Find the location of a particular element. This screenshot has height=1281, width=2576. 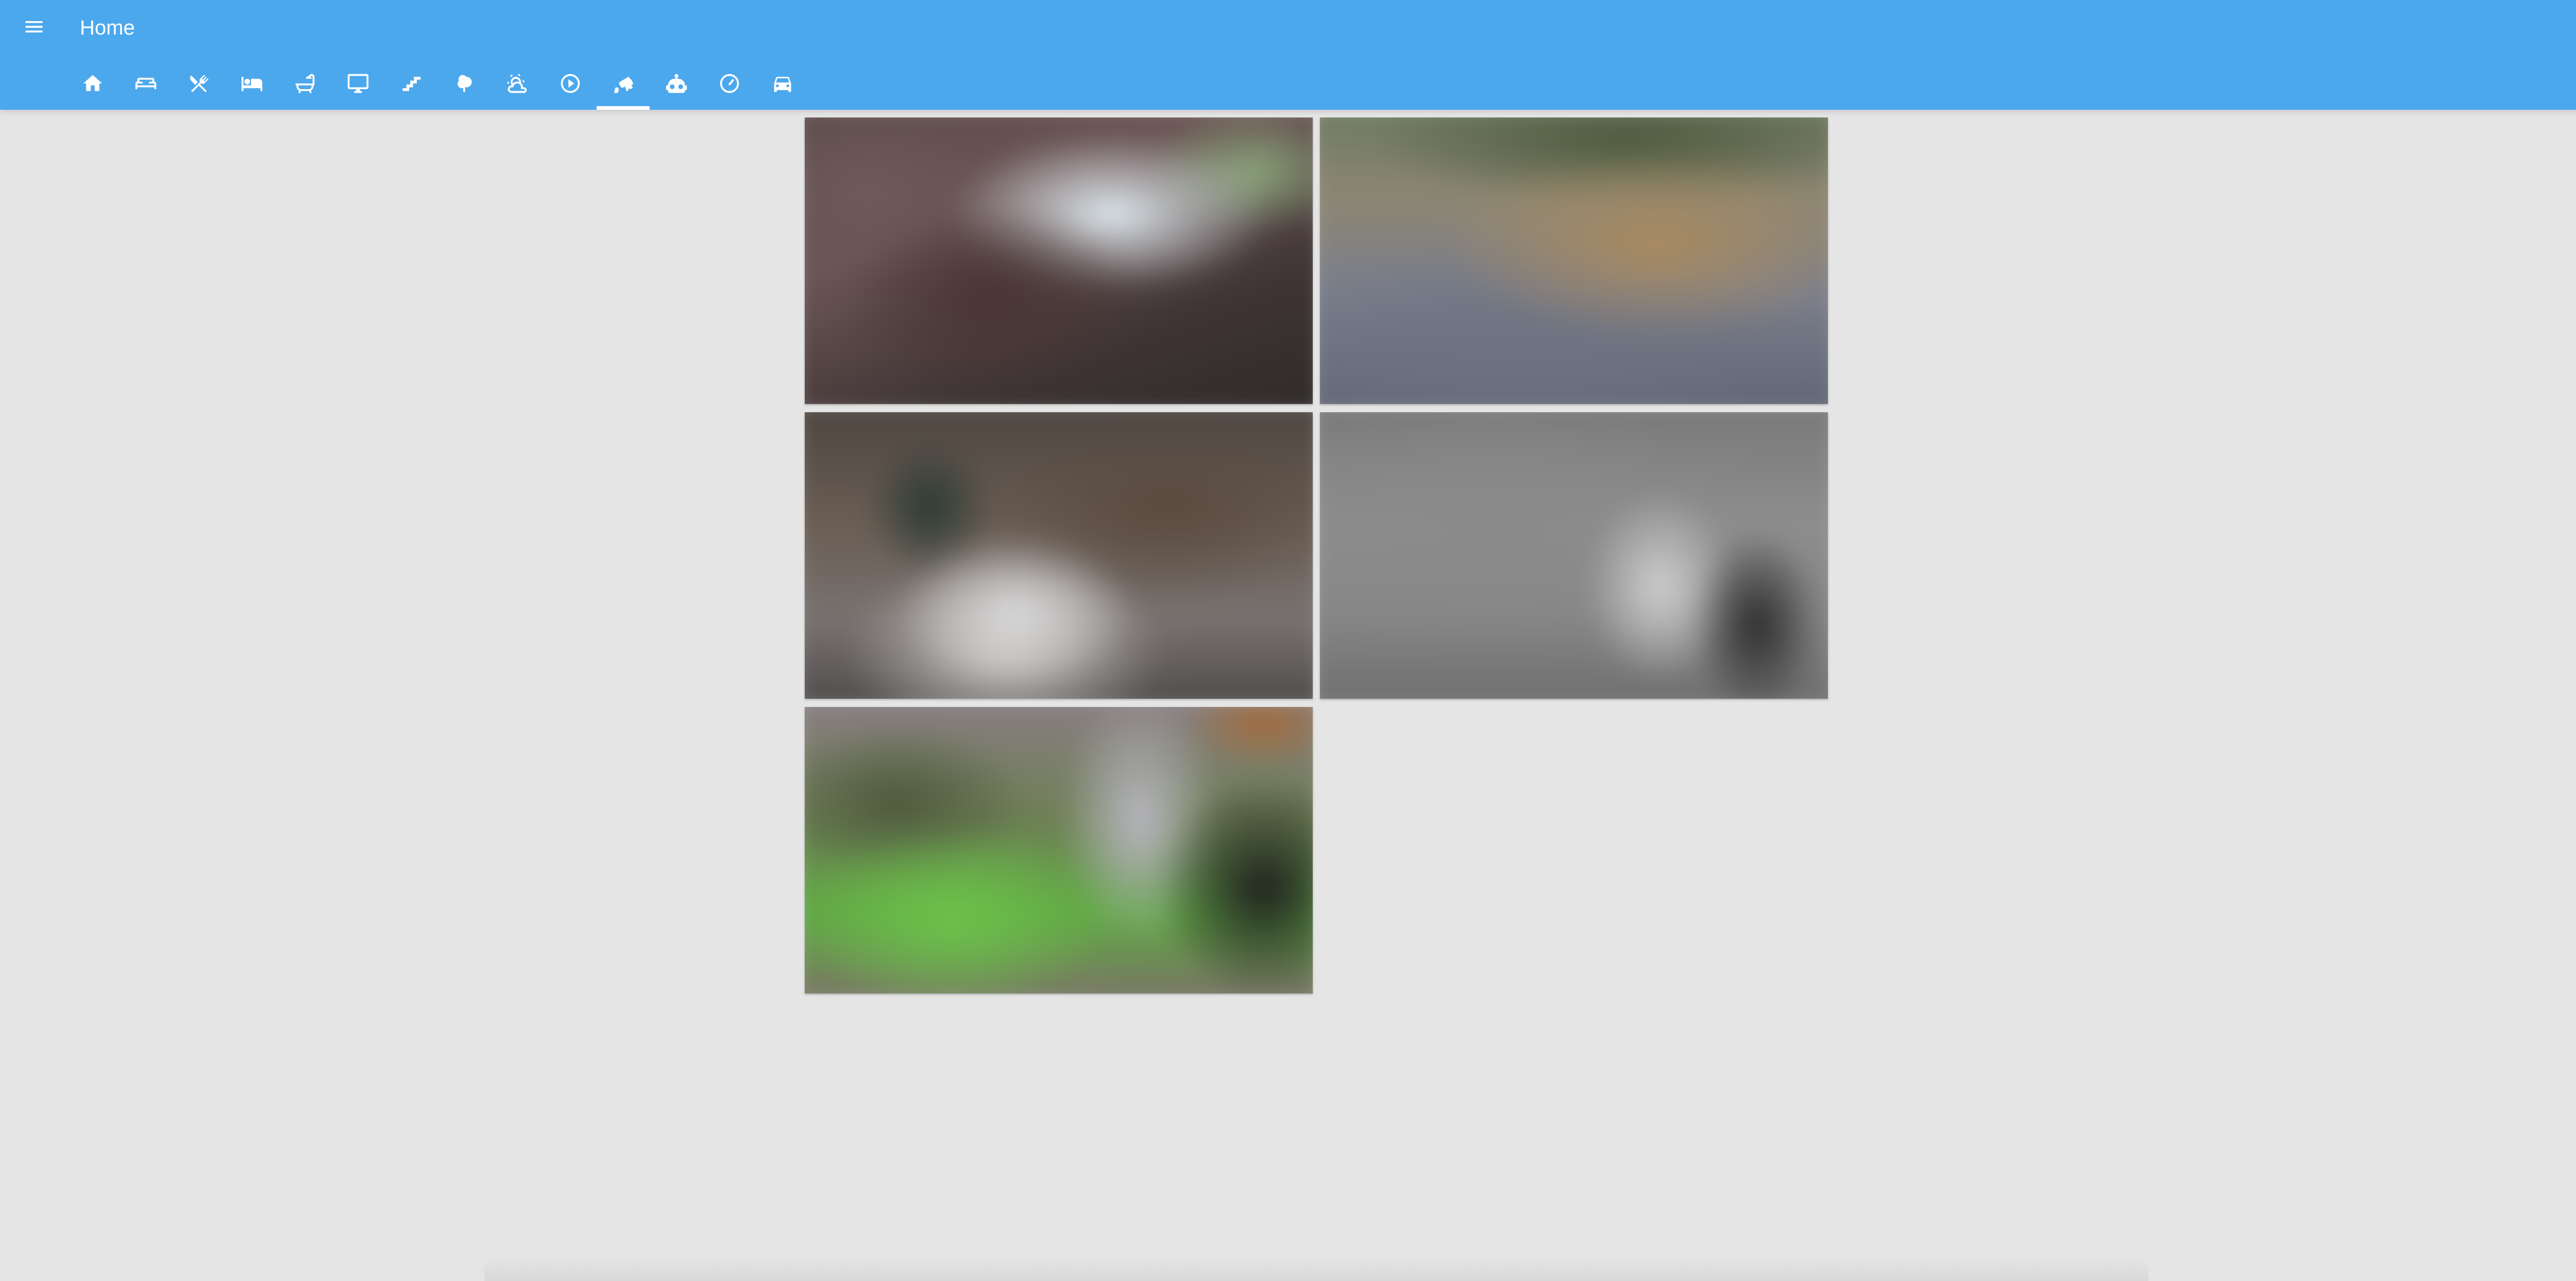

weather-partly-cloudy-icon is located at coordinates (516, 83).